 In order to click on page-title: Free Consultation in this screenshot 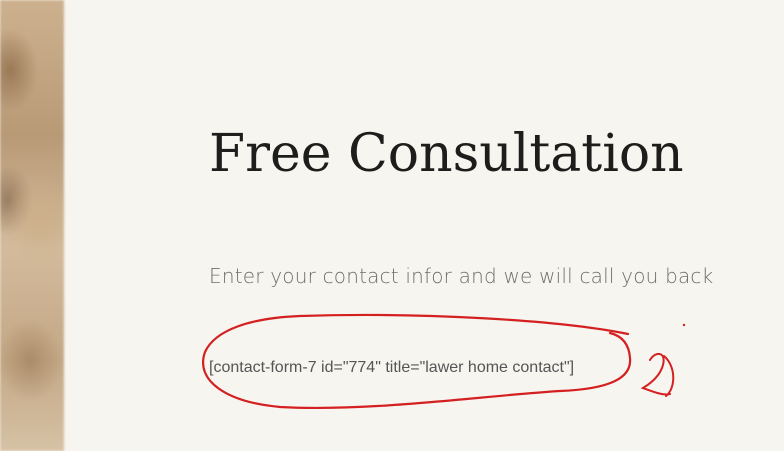, I will do `click(446, 154)`.